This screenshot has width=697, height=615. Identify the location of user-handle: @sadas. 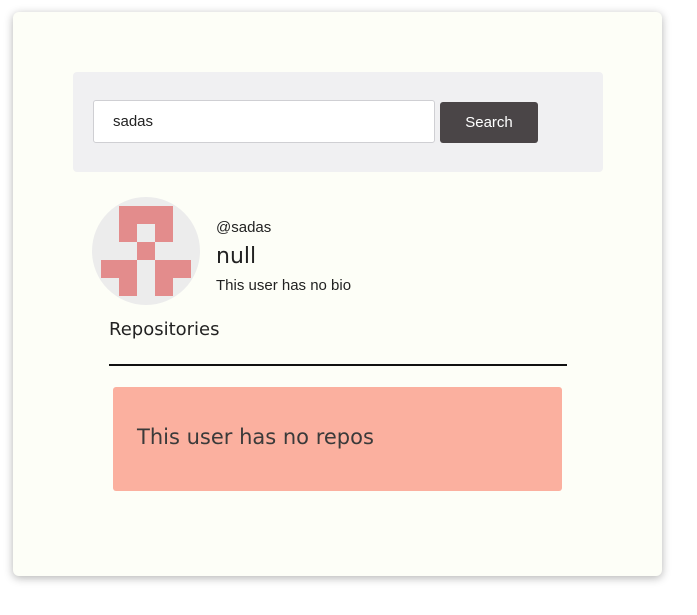
(244, 227).